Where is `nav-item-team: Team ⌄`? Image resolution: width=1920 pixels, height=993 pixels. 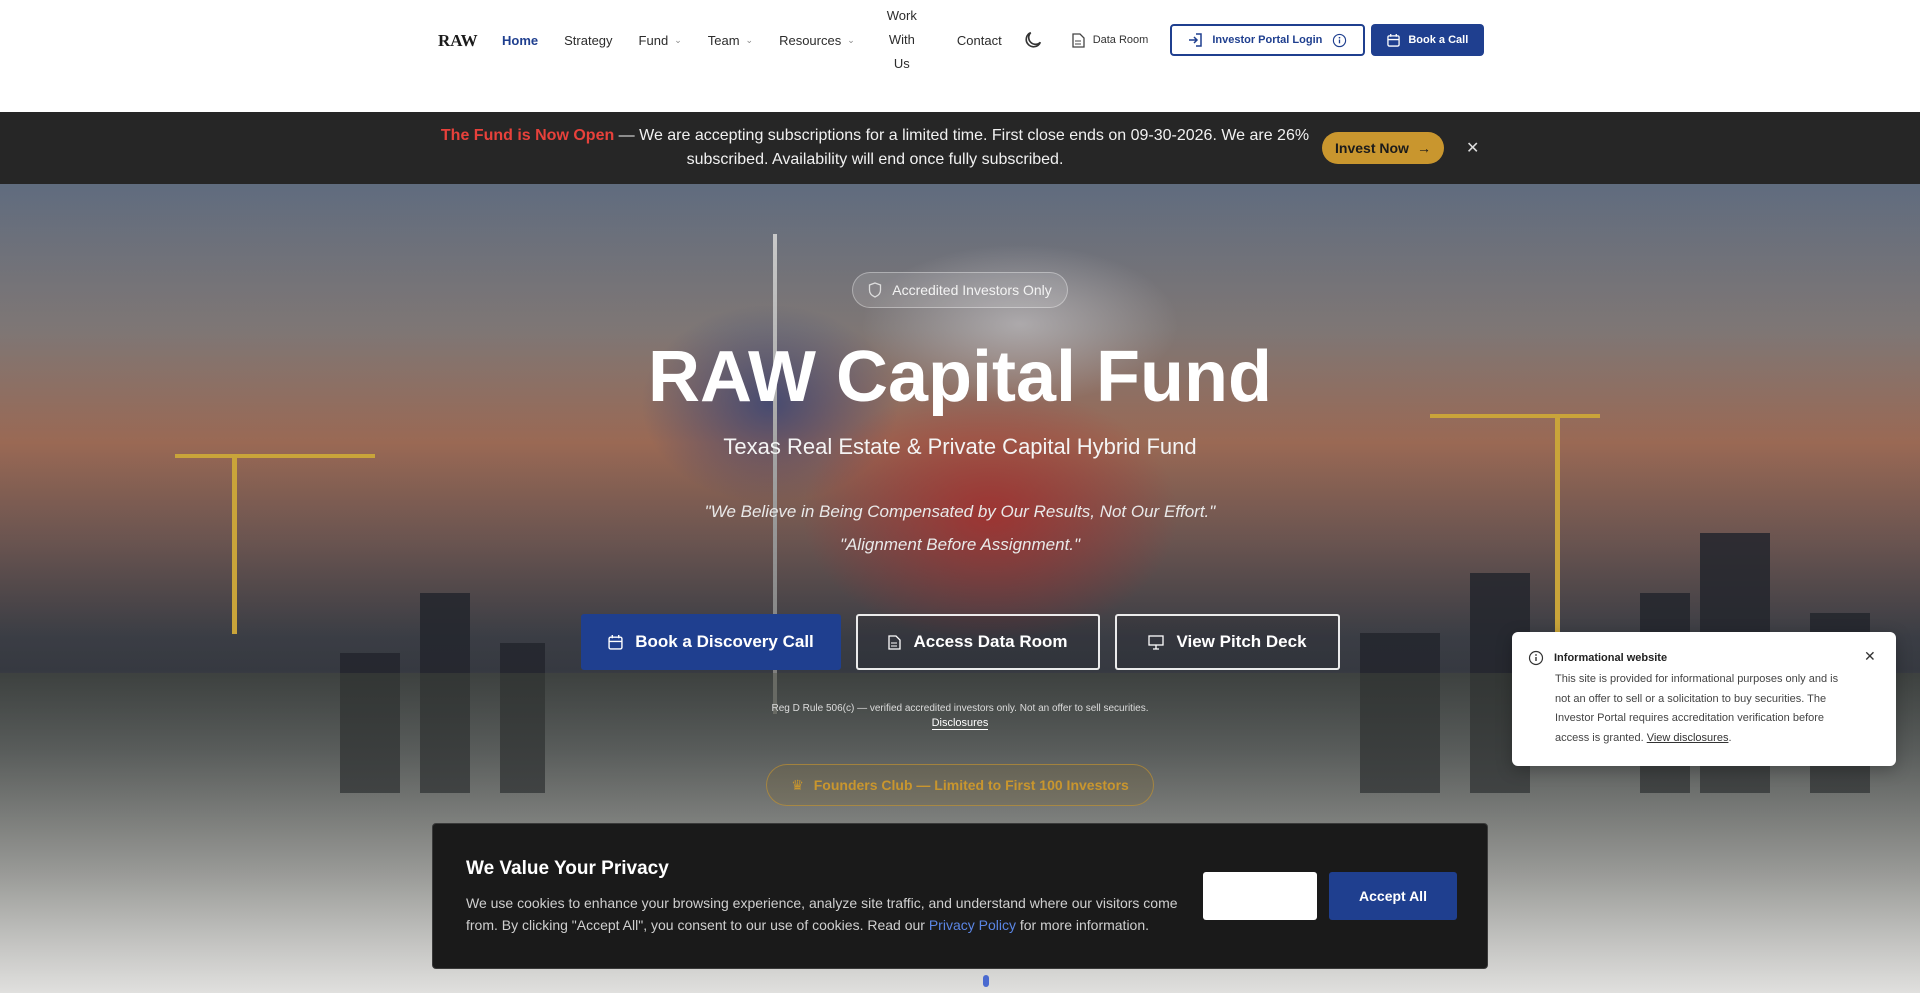
nav-item-team: Team ⌄ is located at coordinates (730, 40).